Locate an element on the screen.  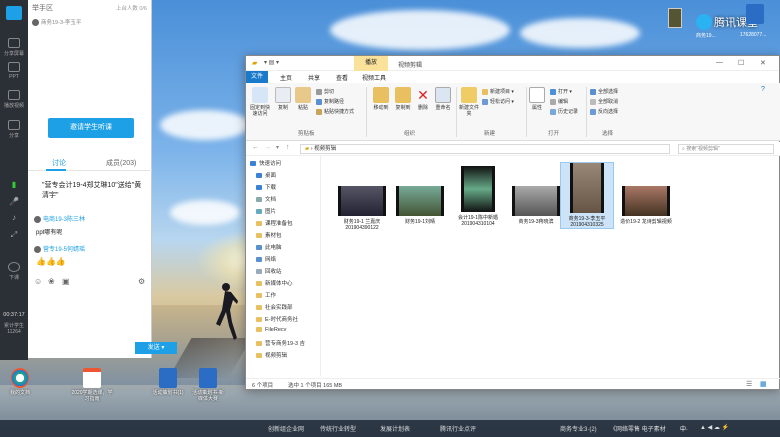
new-item-button: 新建项目 ▾ is located at coordinates (498, 91).